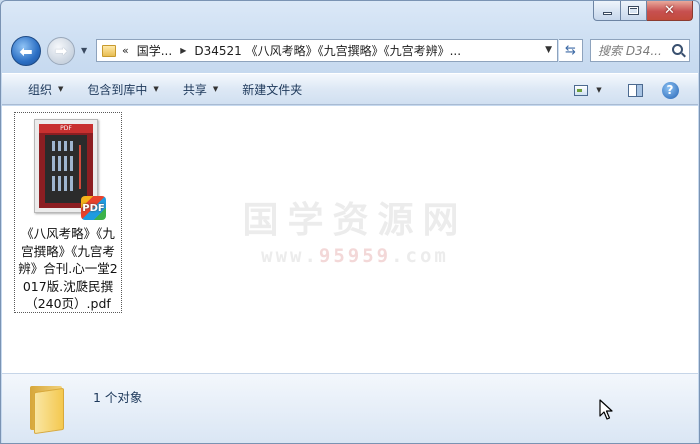 The image size is (700, 444). I want to click on arrow-right-icon: ➡, so click(61, 51).